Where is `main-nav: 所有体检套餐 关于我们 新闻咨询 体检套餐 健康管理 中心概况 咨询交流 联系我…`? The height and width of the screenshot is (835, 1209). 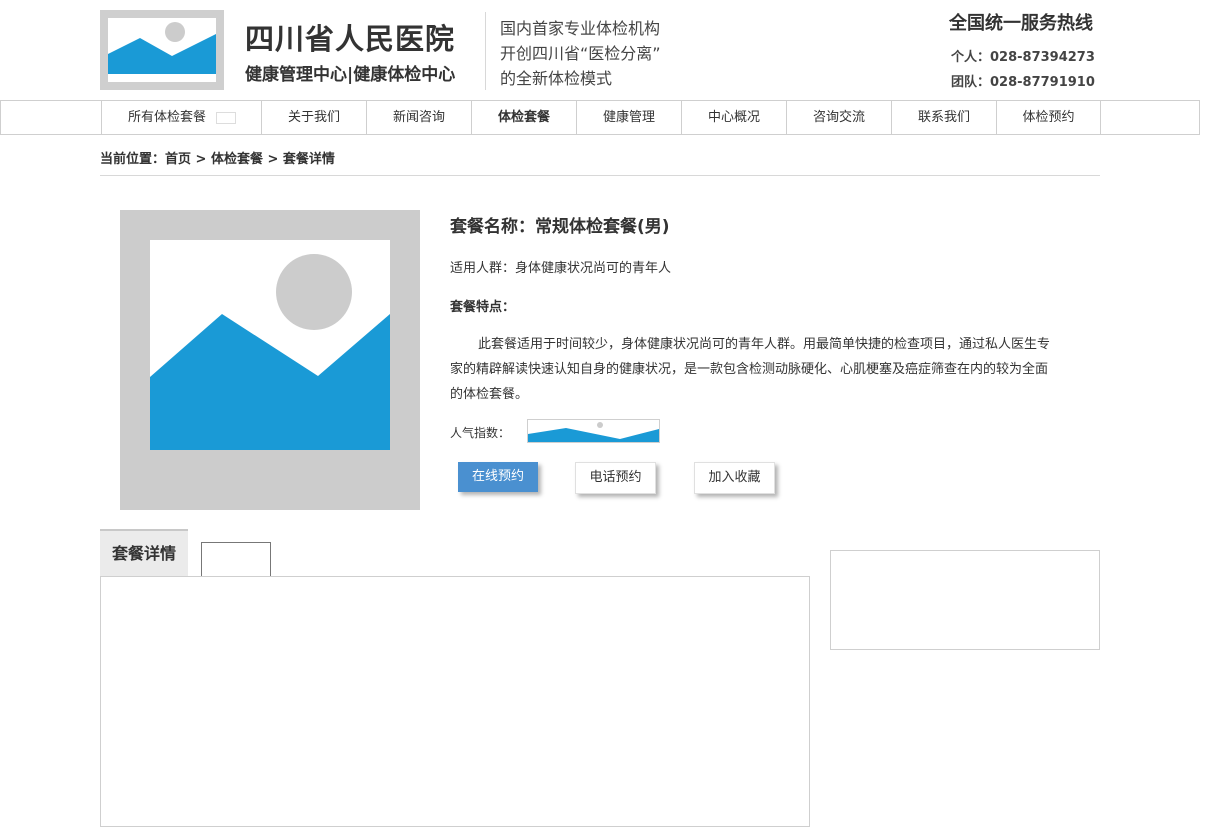 main-nav: 所有体检套餐 关于我们 新闻咨询 体检套餐 健康管理 中心概况 咨询交流 联系我… is located at coordinates (600, 117).